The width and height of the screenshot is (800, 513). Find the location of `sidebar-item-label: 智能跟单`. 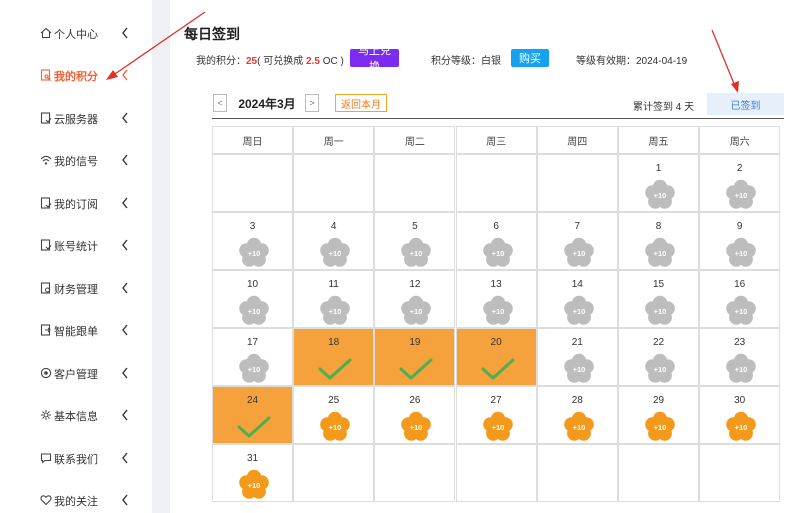

sidebar-item-label: 智能跟单 is located at coordinates (76, 332).